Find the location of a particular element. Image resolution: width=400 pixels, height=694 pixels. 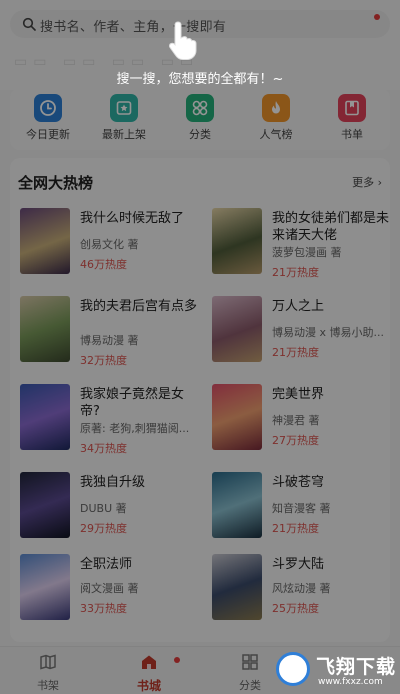

watermark: 飞翔下载 www.fxxz.com is located at coordinates (336, 672).